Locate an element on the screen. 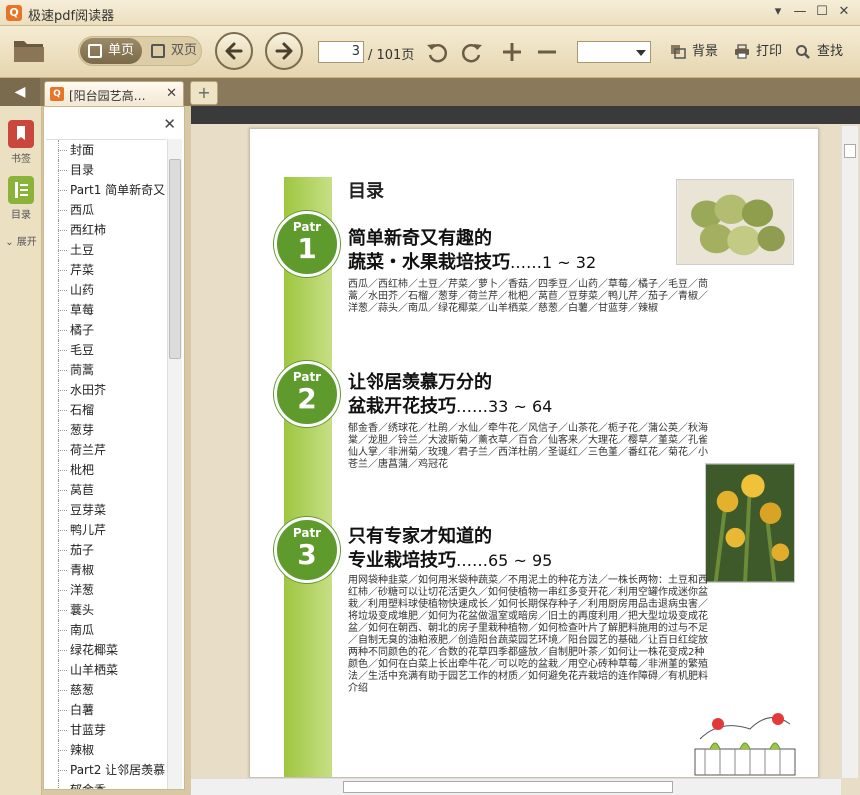  outline-item: 茼蒿 is located at coordinates (106, 370).